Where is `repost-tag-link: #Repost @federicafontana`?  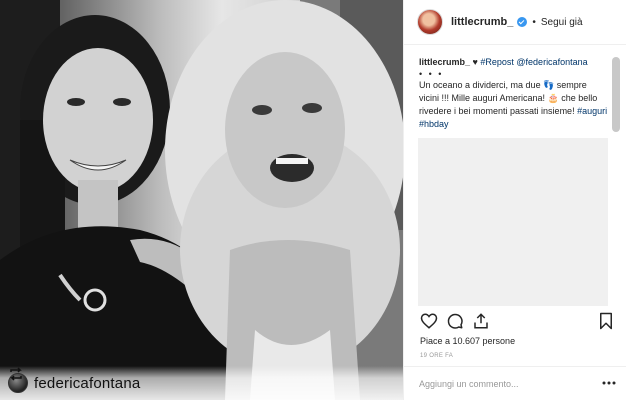 repost-tag-link: #Repost @federicafontana is located at coordinates (533, 62).